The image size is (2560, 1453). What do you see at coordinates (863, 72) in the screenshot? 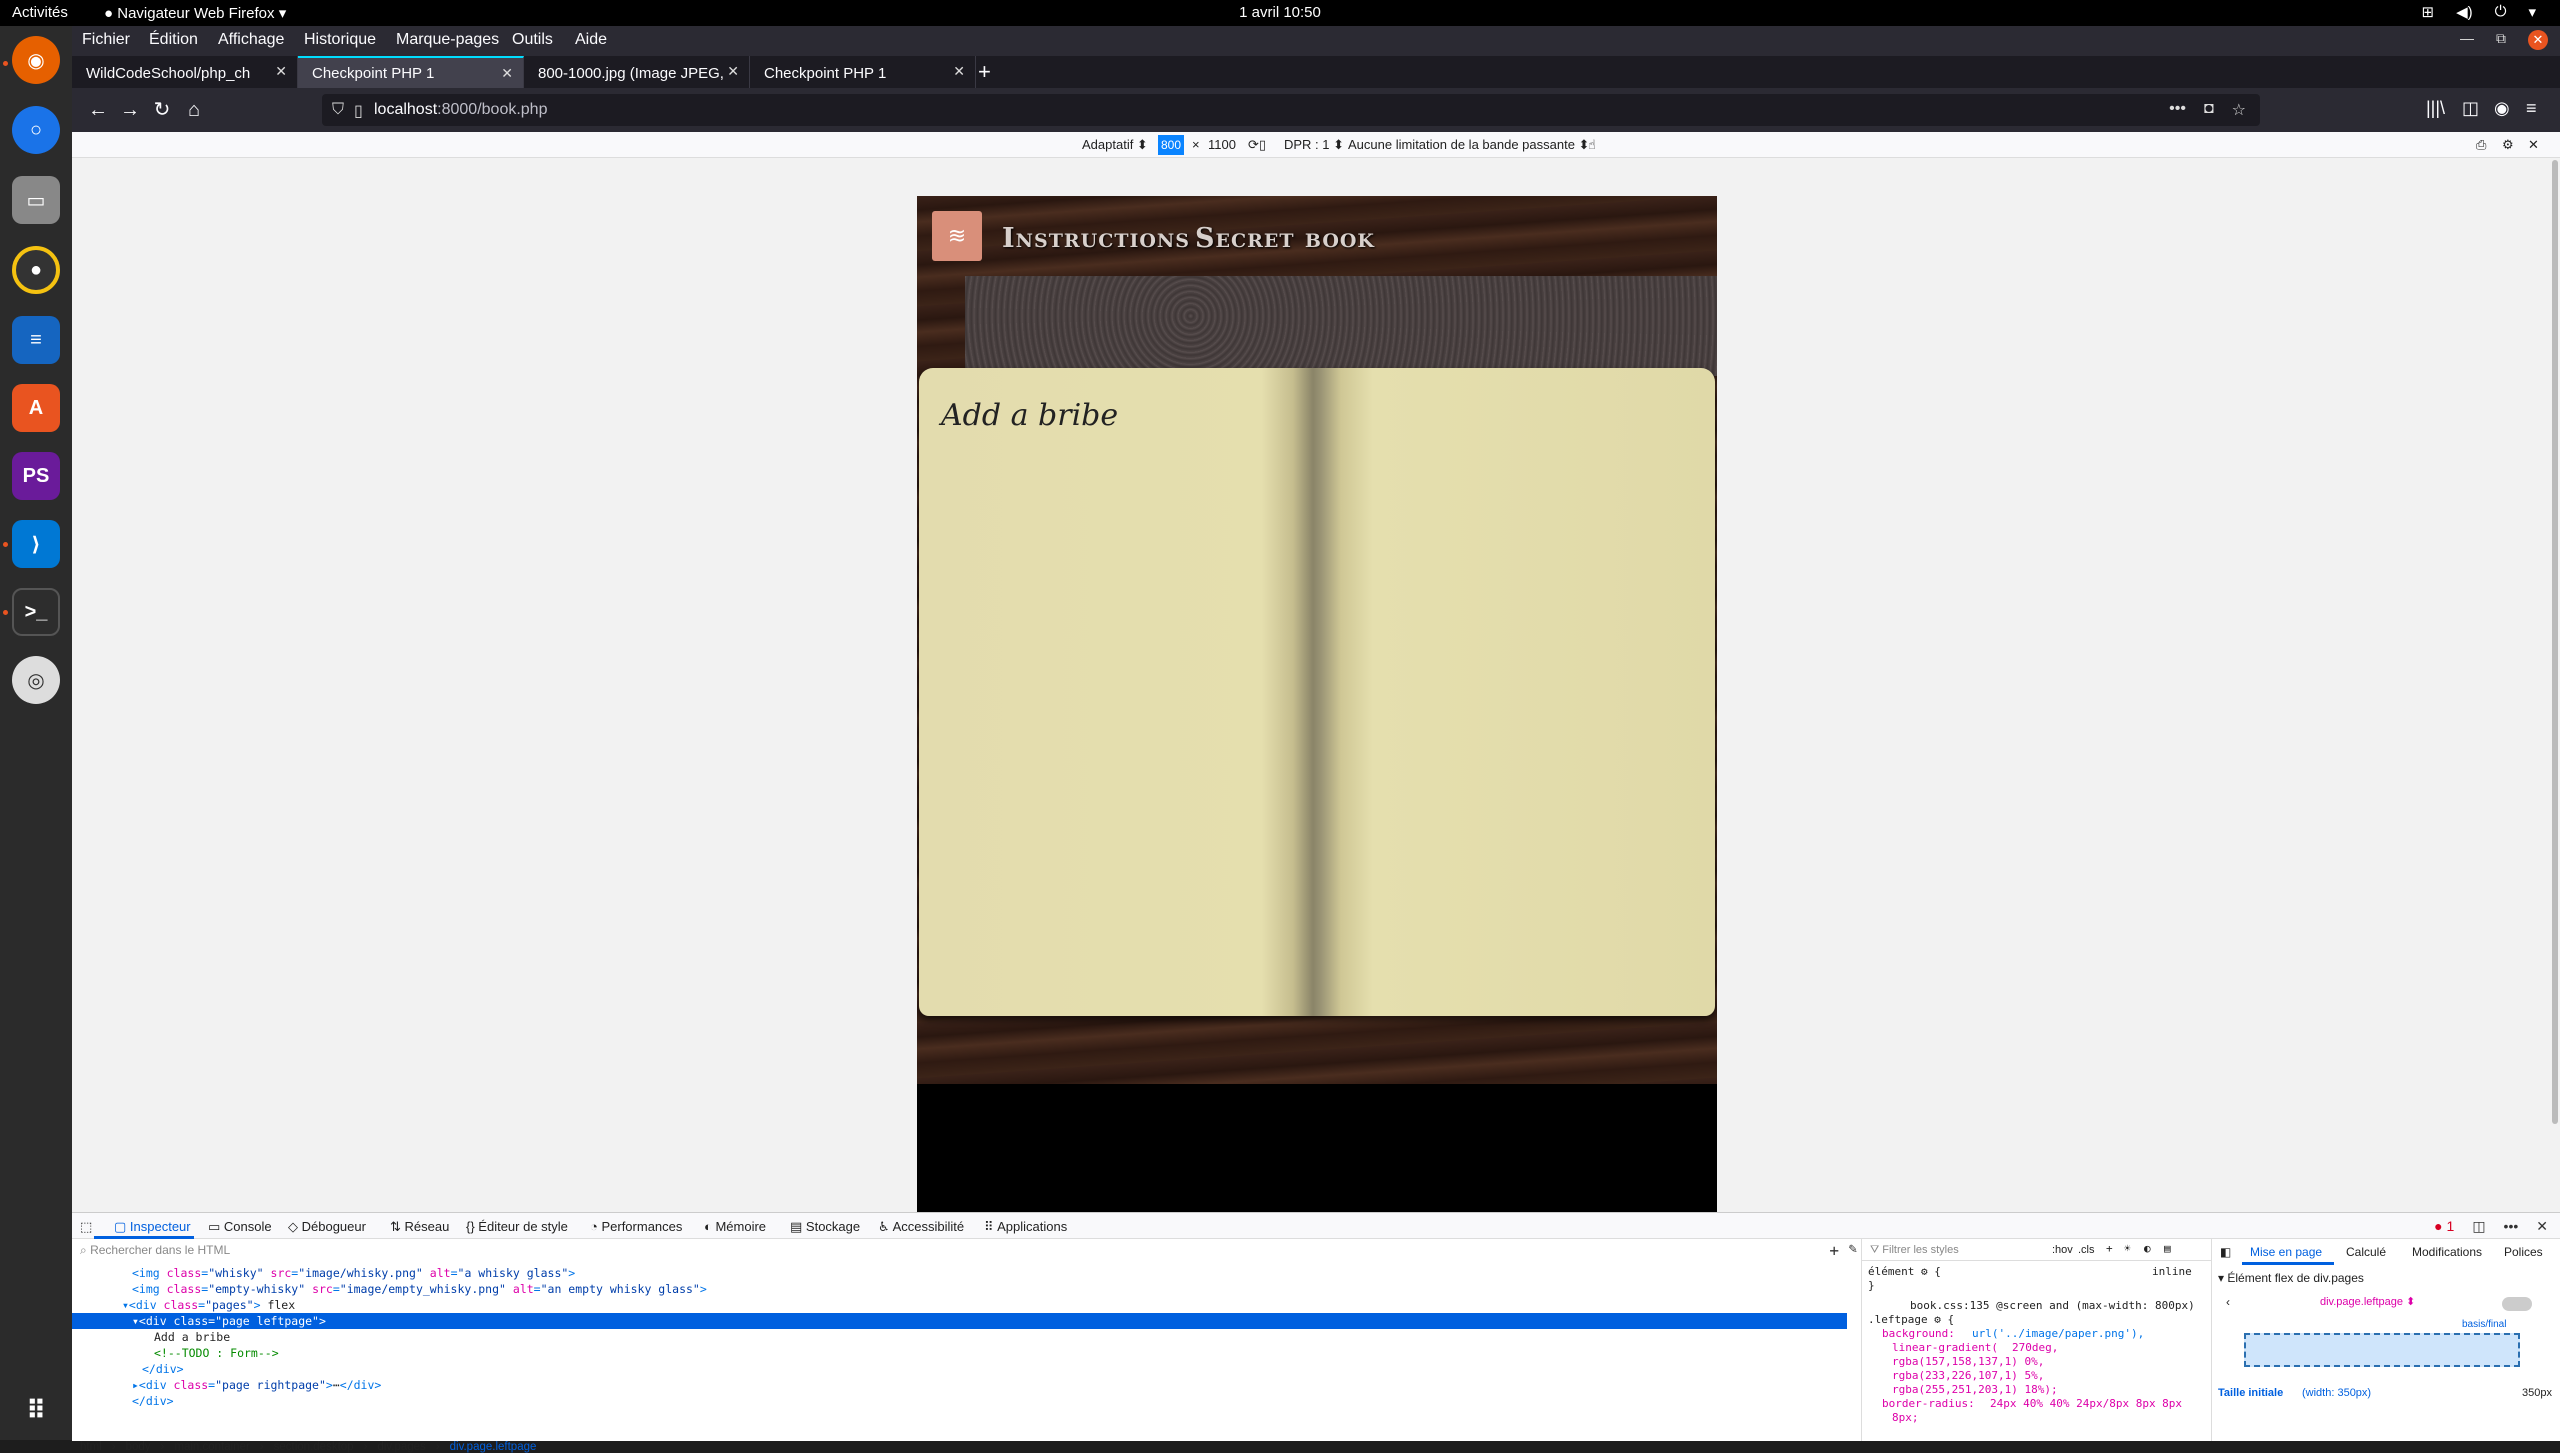
I see `tab-checkpoint: Checkpoint PHP 1 ✕` at bounding box center [863, 72].